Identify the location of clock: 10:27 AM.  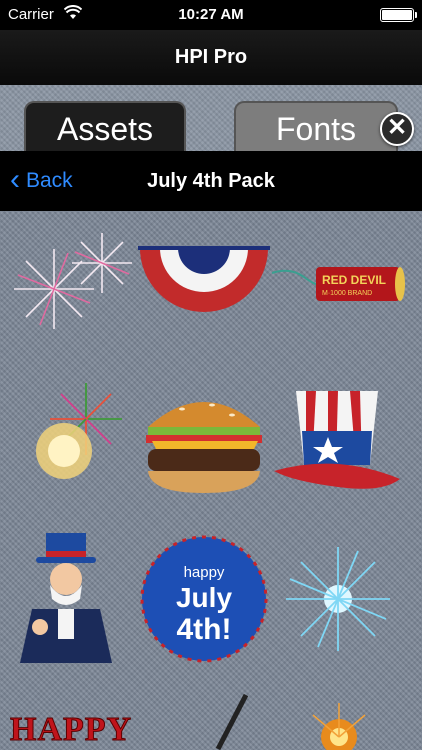
(211, 14).